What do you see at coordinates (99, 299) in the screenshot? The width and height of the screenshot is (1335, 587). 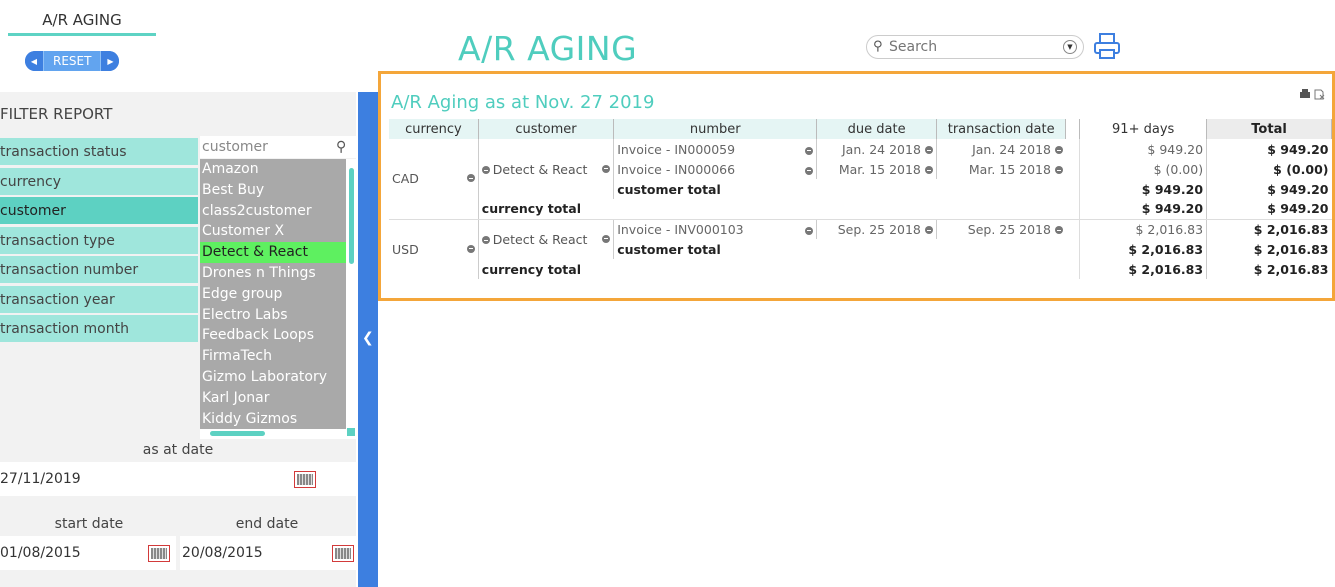 I see `filter-item-transaction-year: transaction year` at bounding box center [99, 299].